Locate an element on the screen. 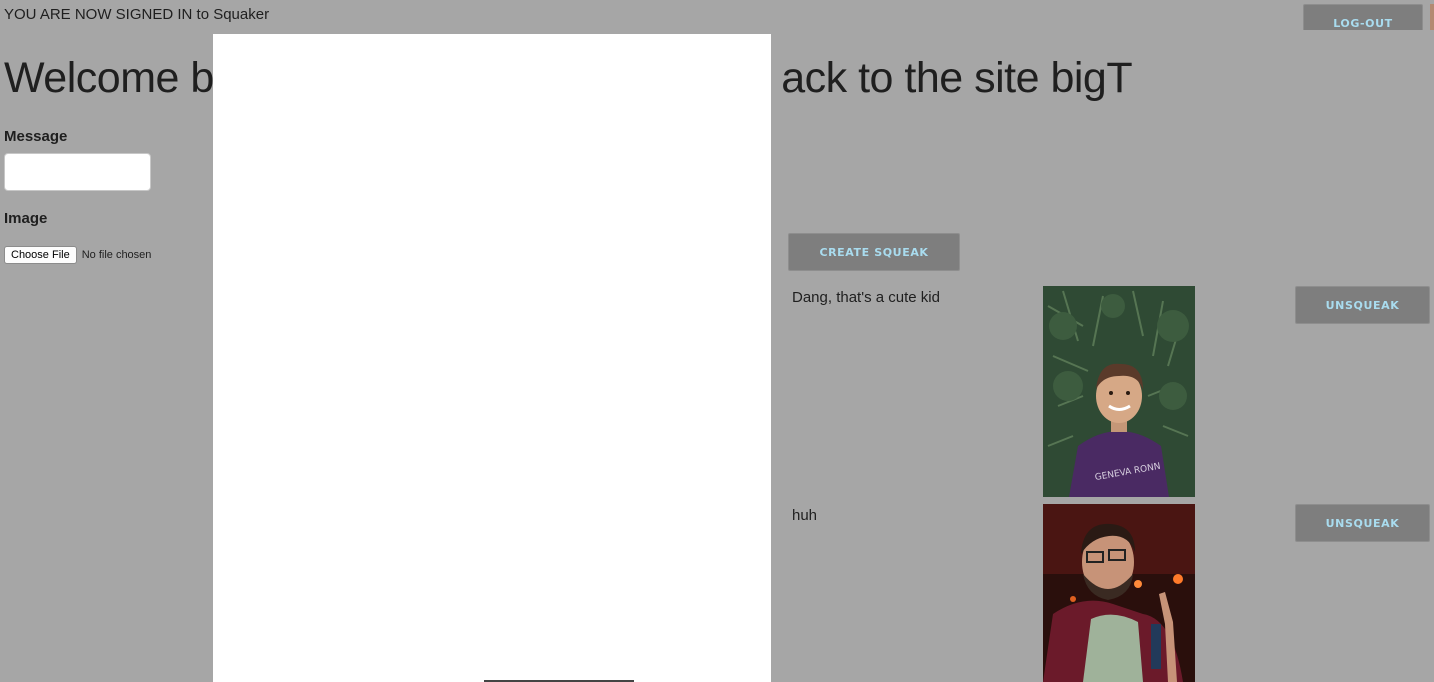 The height and width of the screenshot is (682, 1434). welcome-heading-right: ack to the site bigT is located at coordinates (957, 78).